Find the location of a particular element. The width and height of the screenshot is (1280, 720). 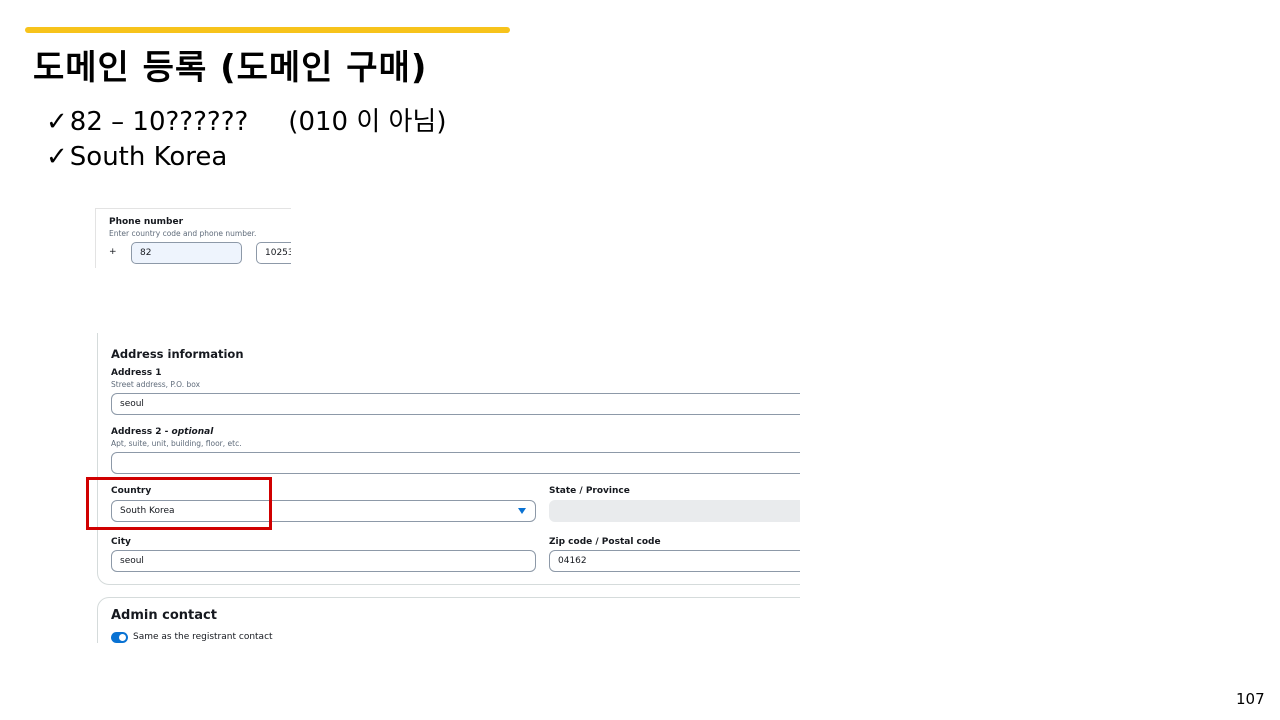

city-input: seoul is located at coordinates (323, 561).